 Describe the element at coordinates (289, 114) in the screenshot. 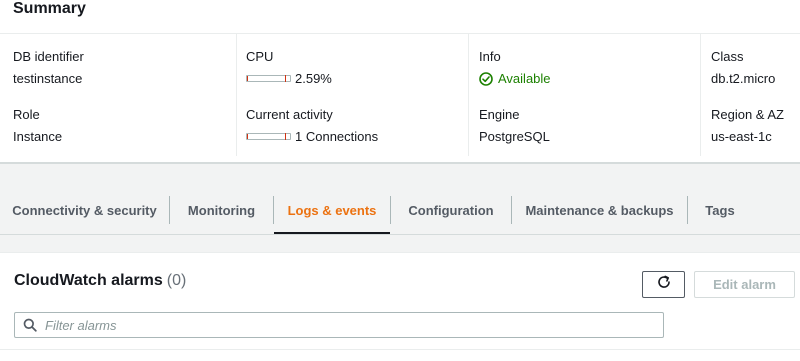

I see `current-activity-label: Current activity` at that location.